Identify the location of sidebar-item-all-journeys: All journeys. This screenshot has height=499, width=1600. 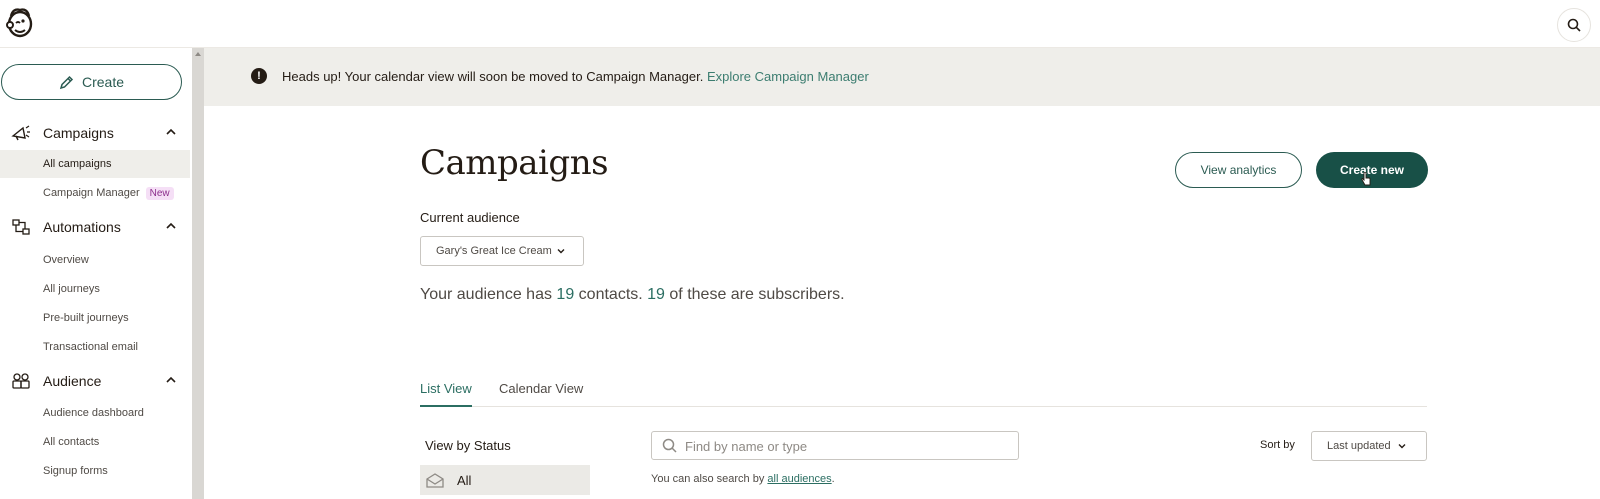
(95, 289).